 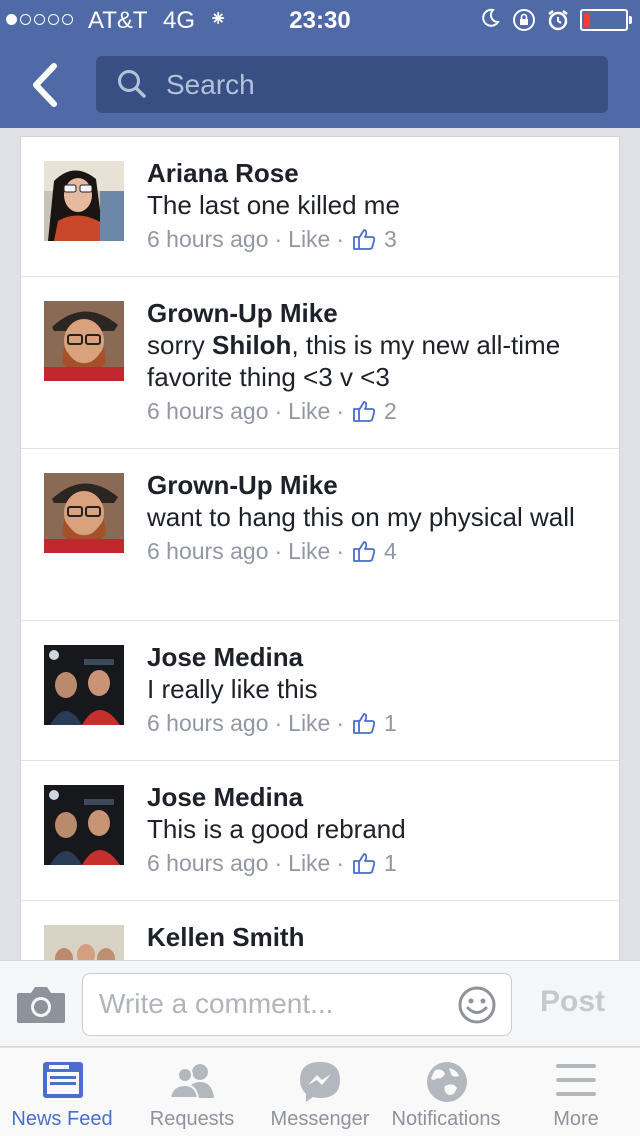 I want to click on rotation-lock-icon, so click(x=524, y=20).